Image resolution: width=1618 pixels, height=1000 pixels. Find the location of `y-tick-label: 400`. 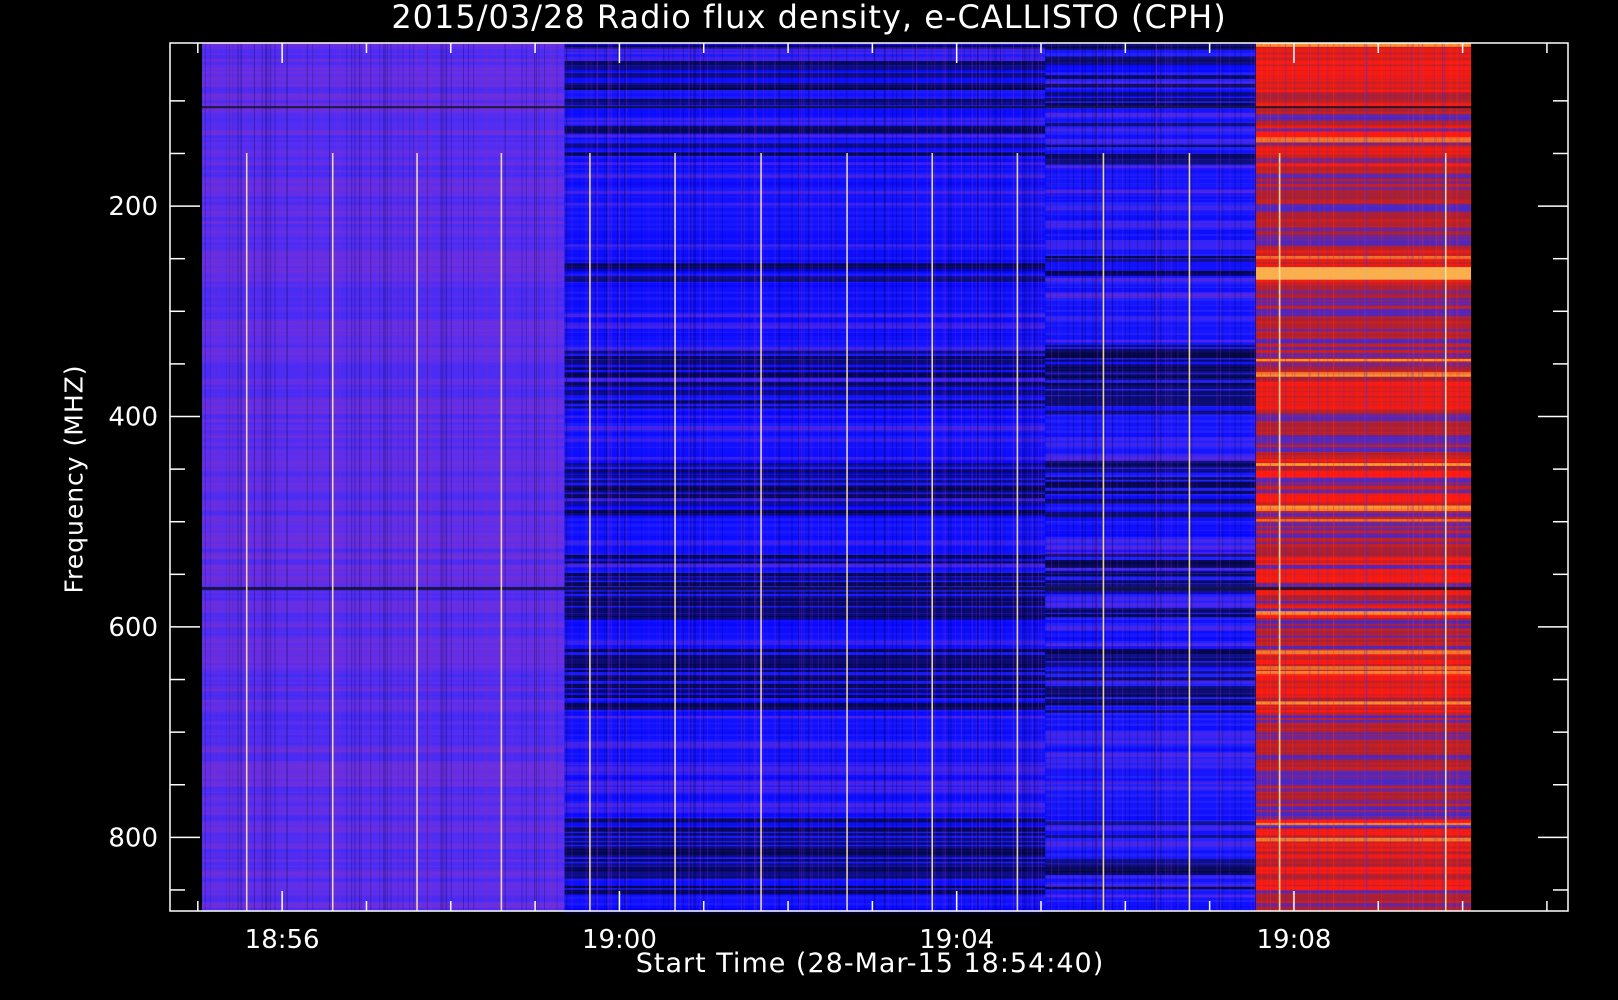

y-tick-label: 400 is located at coordinates (133, 418).